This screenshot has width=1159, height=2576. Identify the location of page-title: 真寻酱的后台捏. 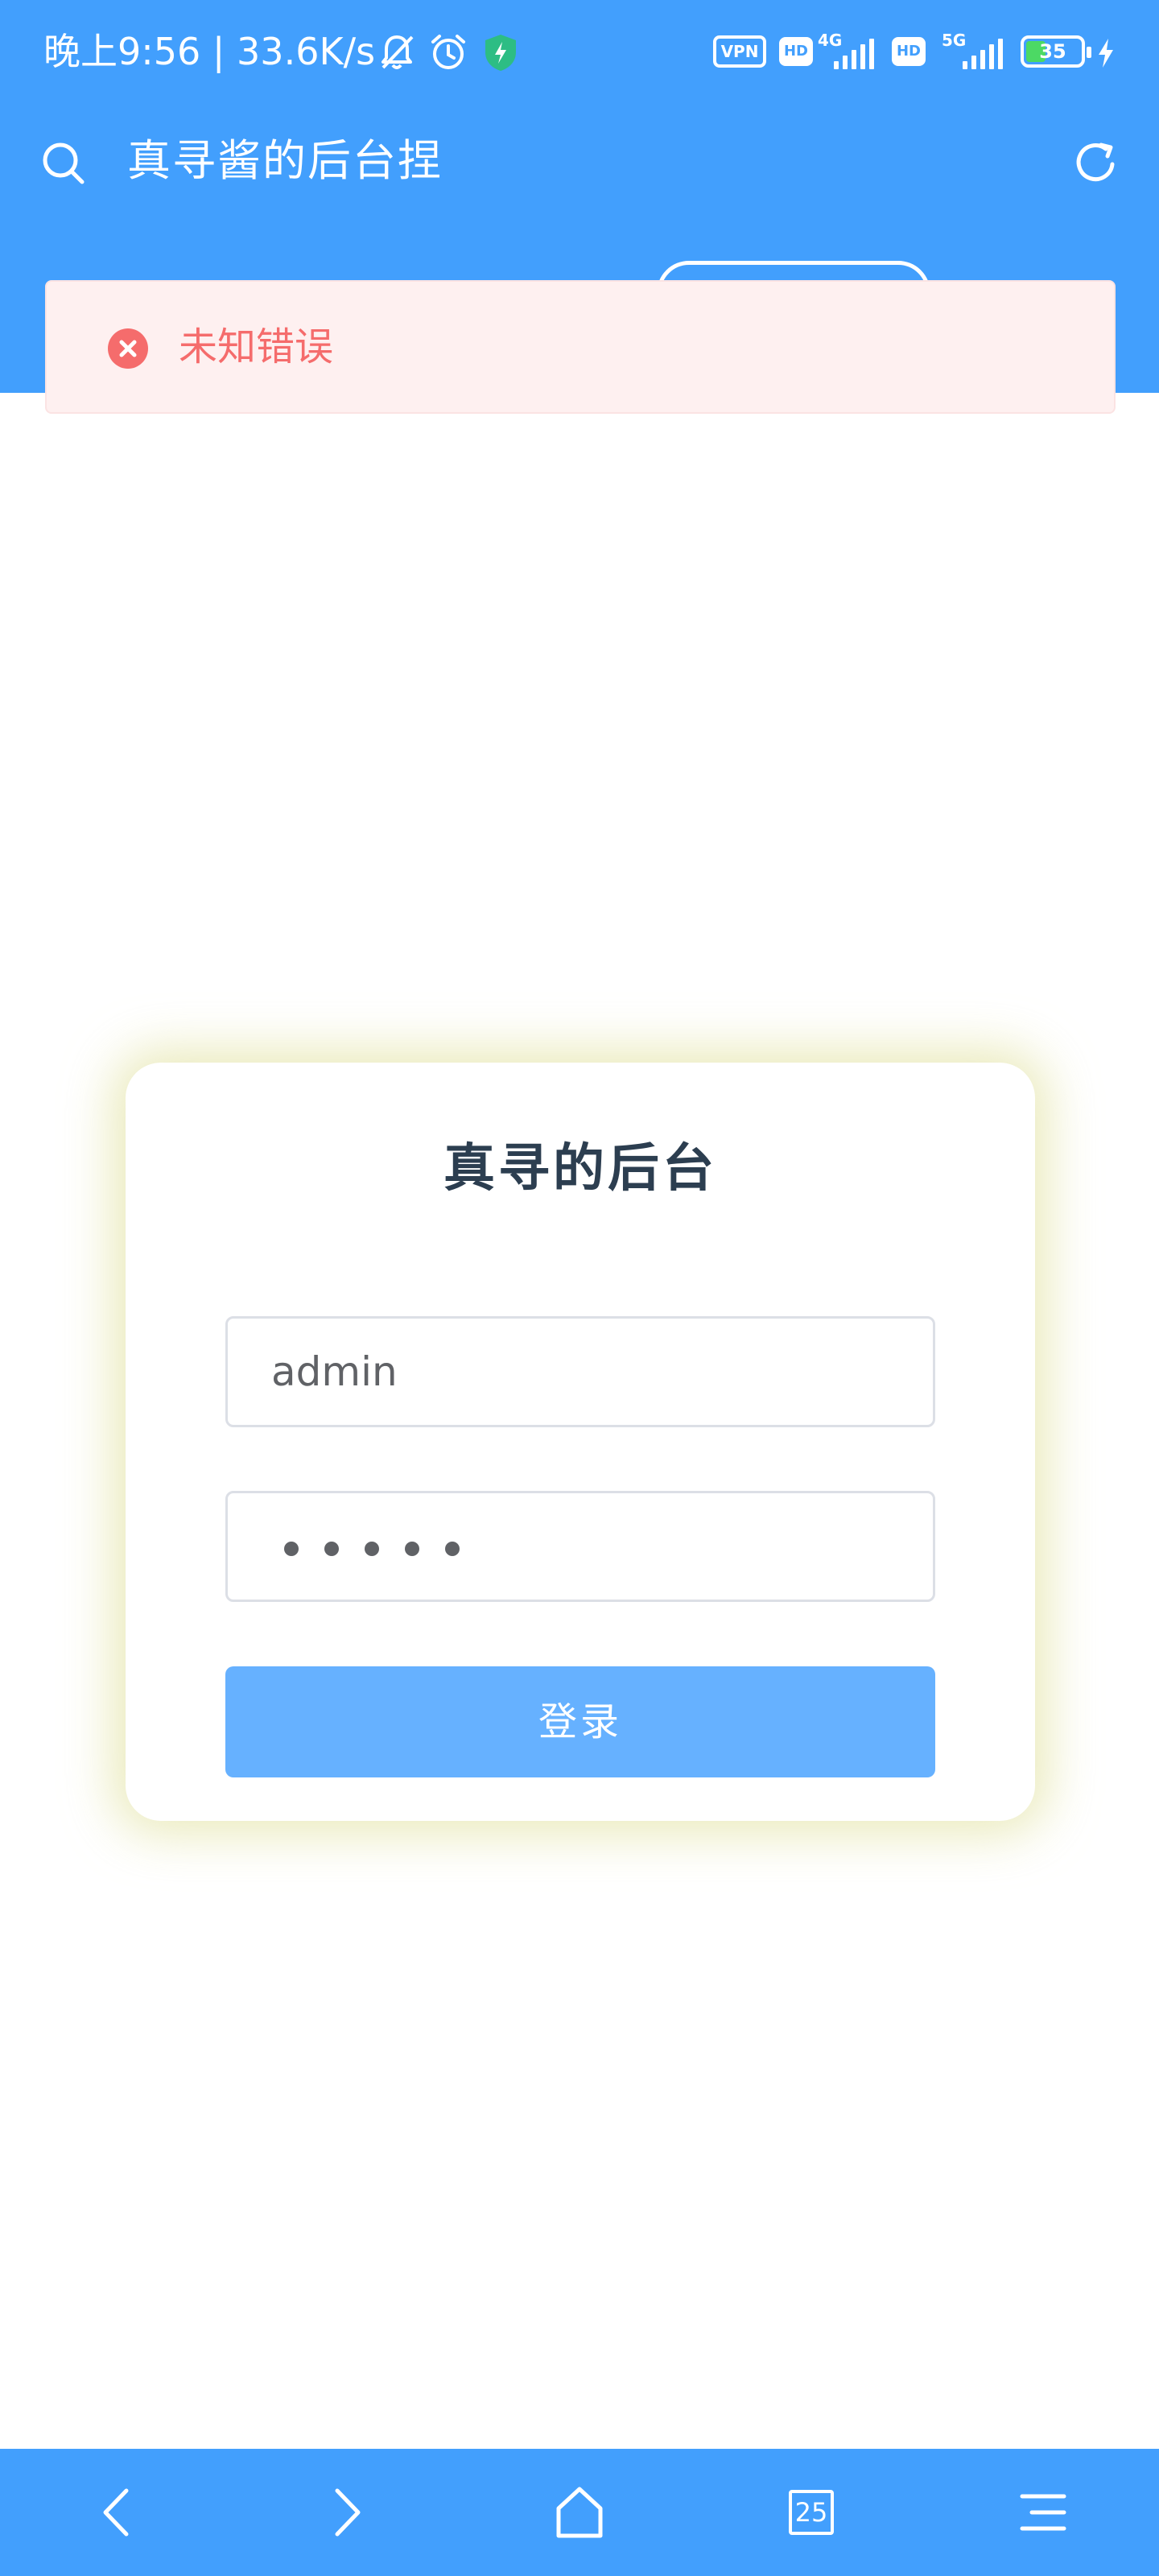
(285, 161).